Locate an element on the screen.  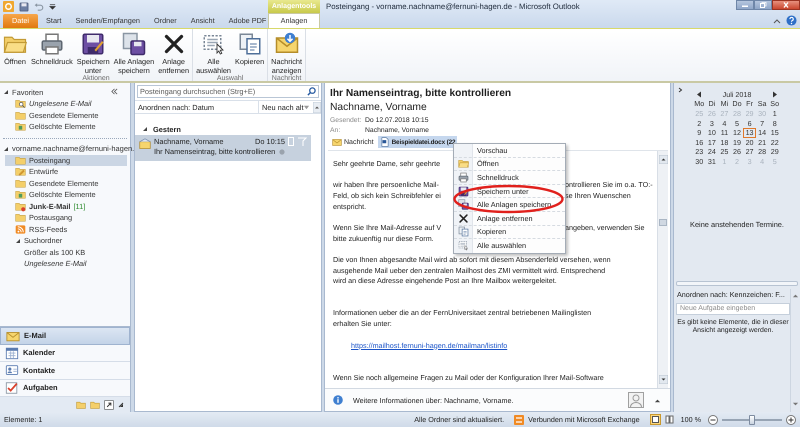
save-icon is located at coordinates (24, 7).